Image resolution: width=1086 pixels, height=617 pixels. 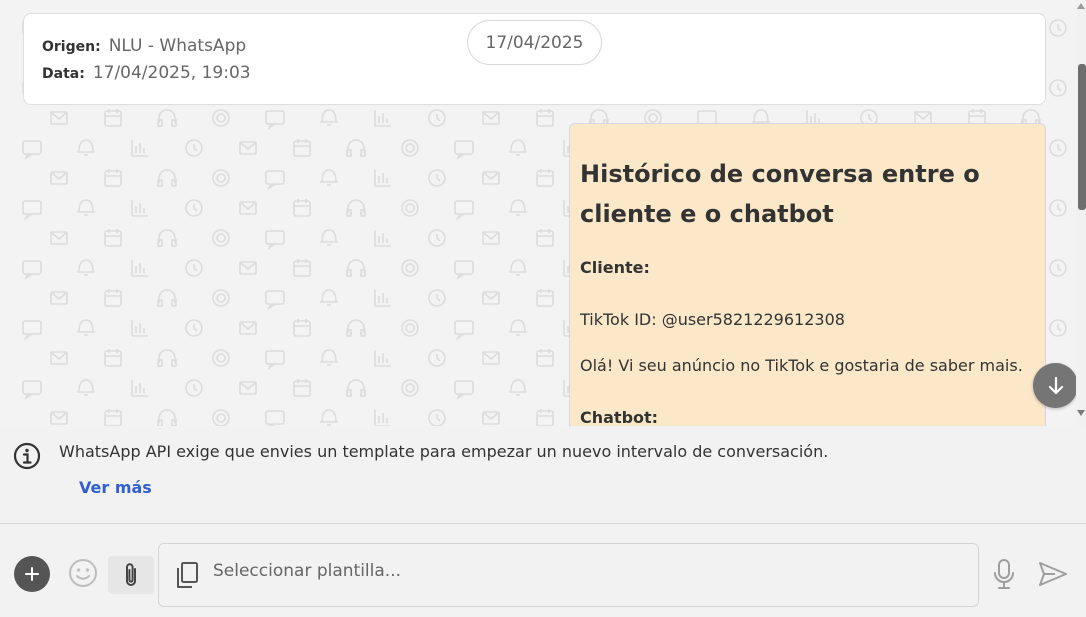 I want to click on see-more-link: Ver más, so click(x=115, y=488).